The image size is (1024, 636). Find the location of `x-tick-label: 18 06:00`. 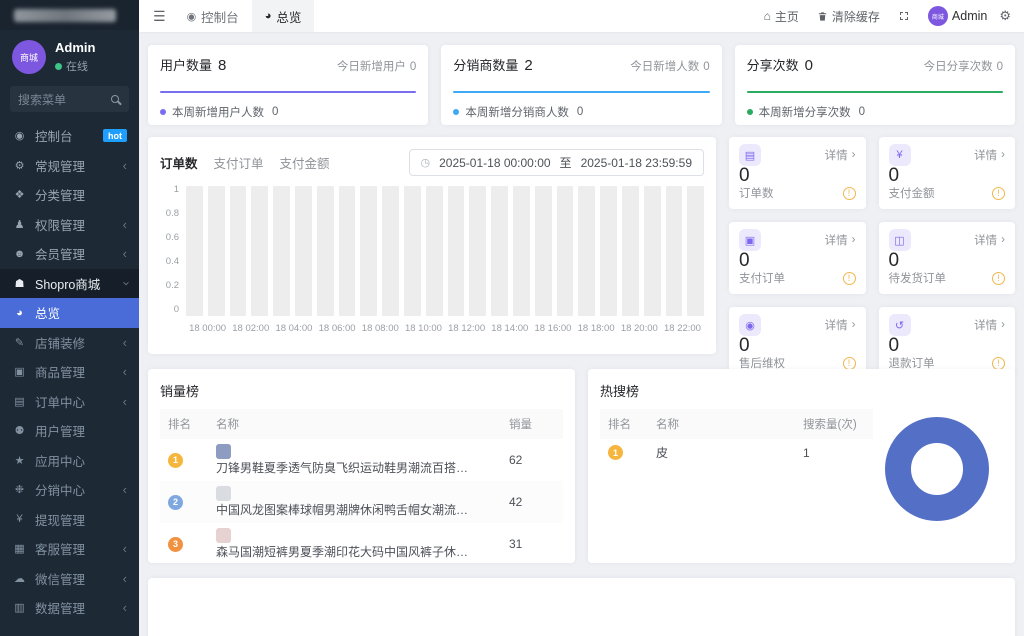

x-tick-label: 18 06:00 is located at coordinates (337, 328).